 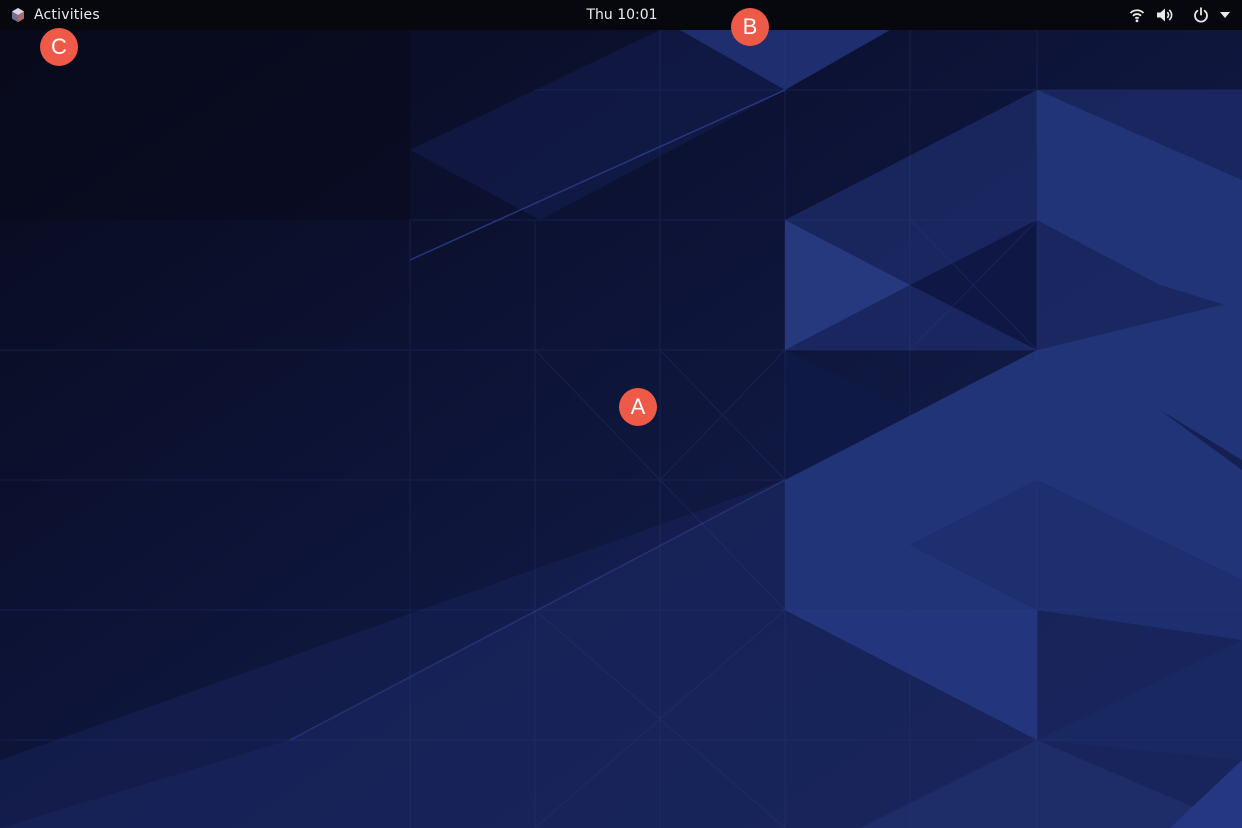 What do you see at coordinates (638, 407) in the screenshot?
I see `annotation-marker-a: A` at bounding box center [638, 407].